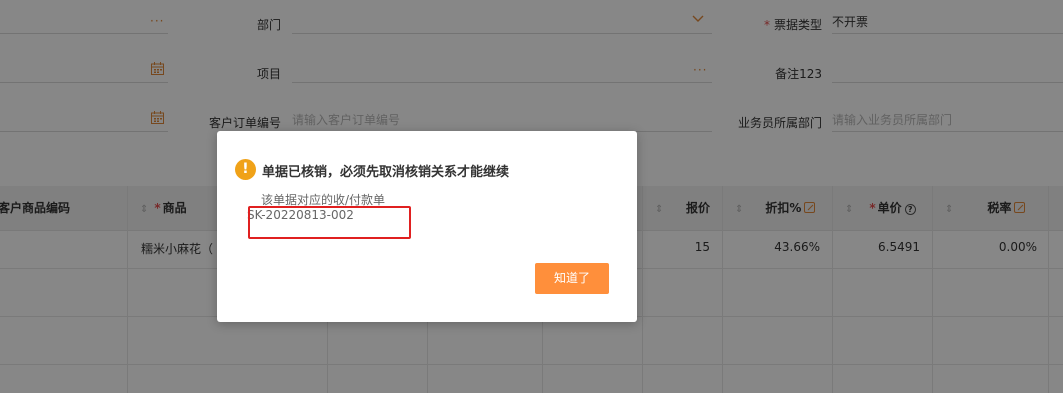  What do you see at coordinates (329, 222) in the screenshot?
I see `annotation-highlight-box` at bounding box center [329, 222].